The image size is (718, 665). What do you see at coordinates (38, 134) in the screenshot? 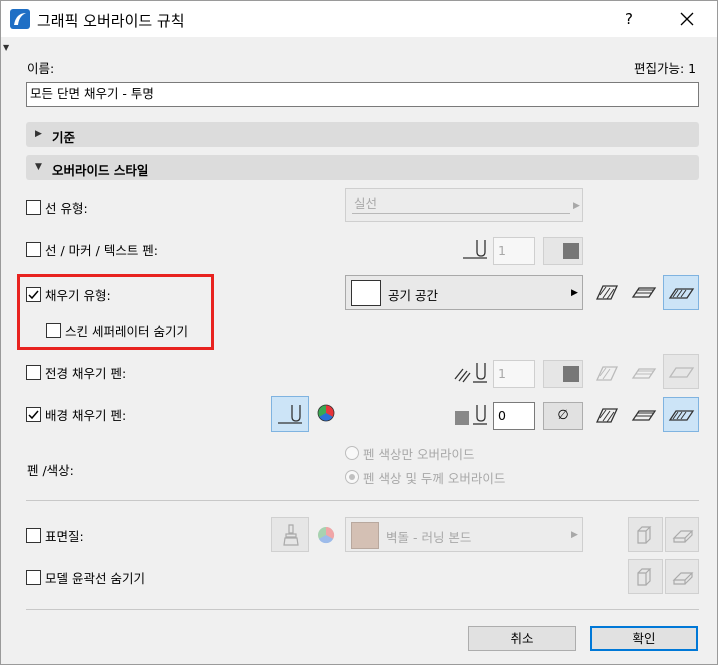
I see `expand-triangle-icon: ▶` at bounding box center [38, 134].